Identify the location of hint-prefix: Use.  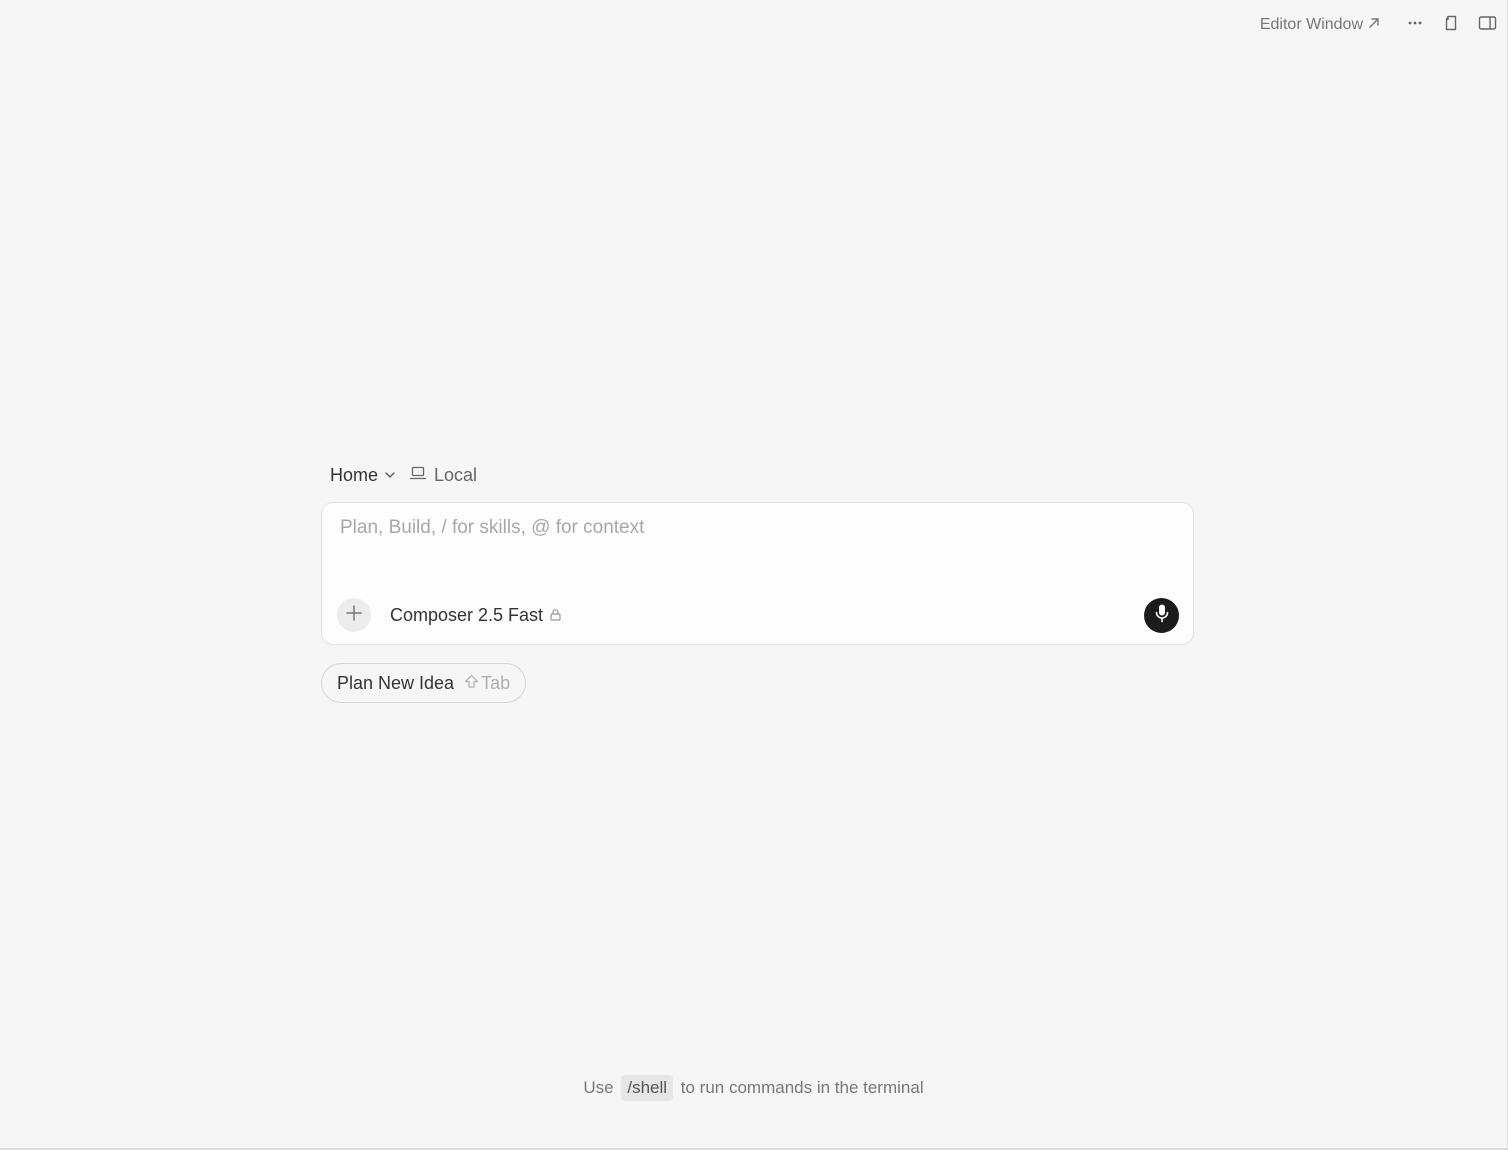
(598, 1087).